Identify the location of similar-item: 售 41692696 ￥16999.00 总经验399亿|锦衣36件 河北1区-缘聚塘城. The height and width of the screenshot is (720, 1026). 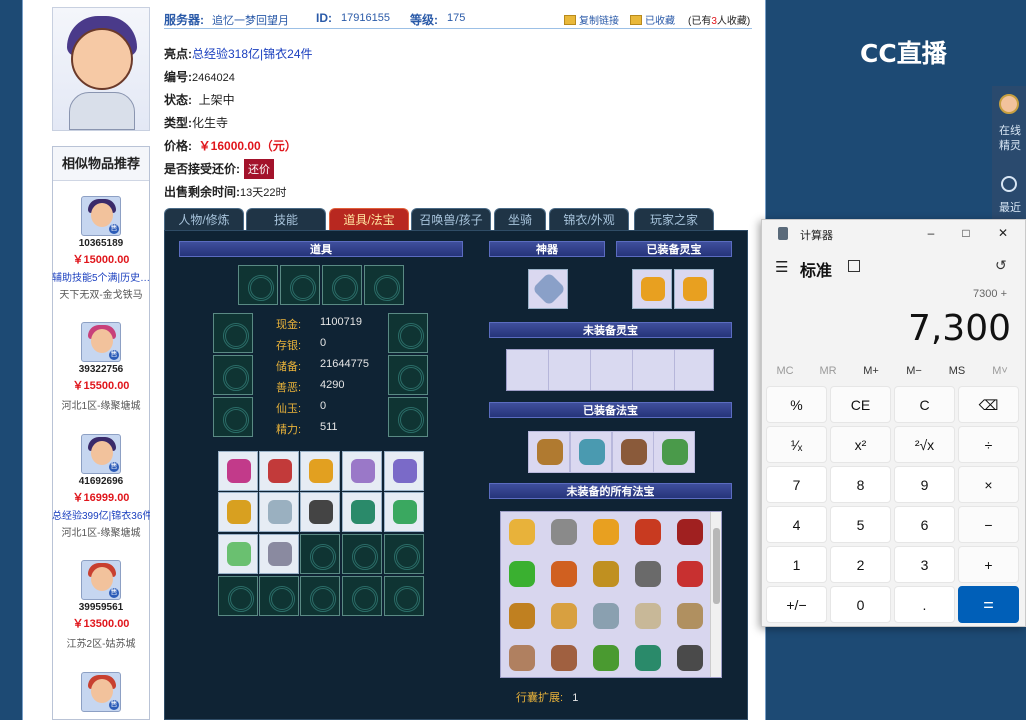
(101, 486).